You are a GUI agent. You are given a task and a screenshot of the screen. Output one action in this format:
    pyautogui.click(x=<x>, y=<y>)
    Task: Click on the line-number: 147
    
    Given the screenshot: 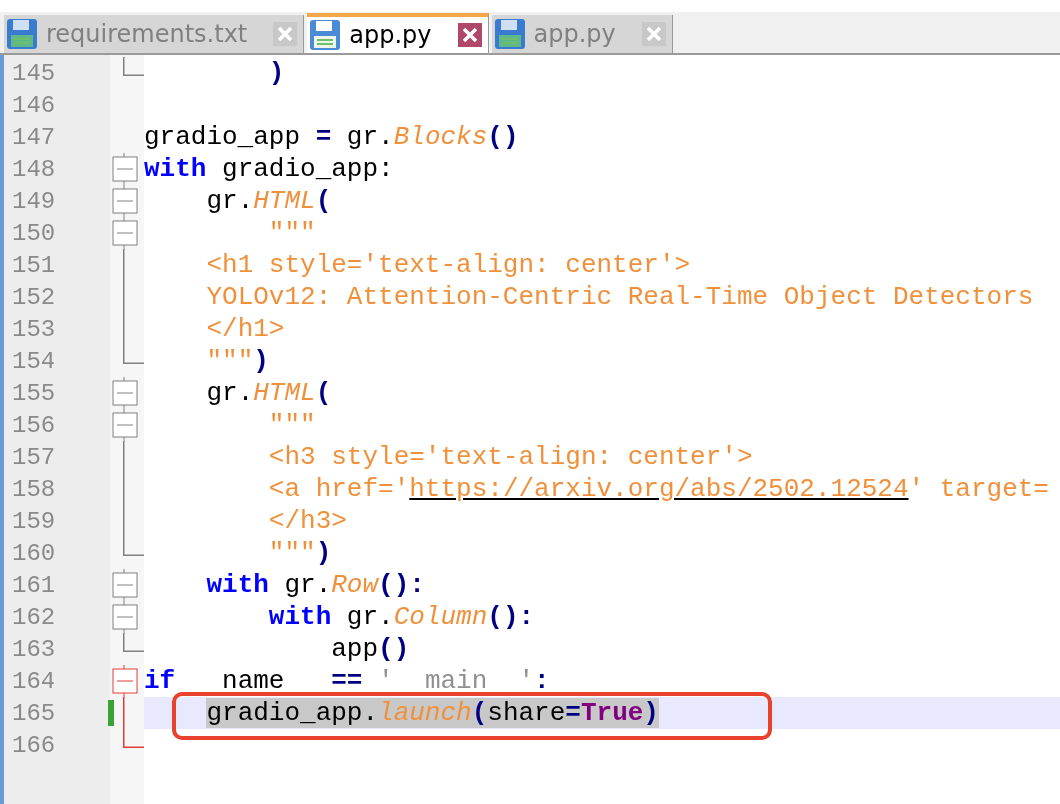 What is the action you would take?
    pyautogui.click(x=33, y=137)
    